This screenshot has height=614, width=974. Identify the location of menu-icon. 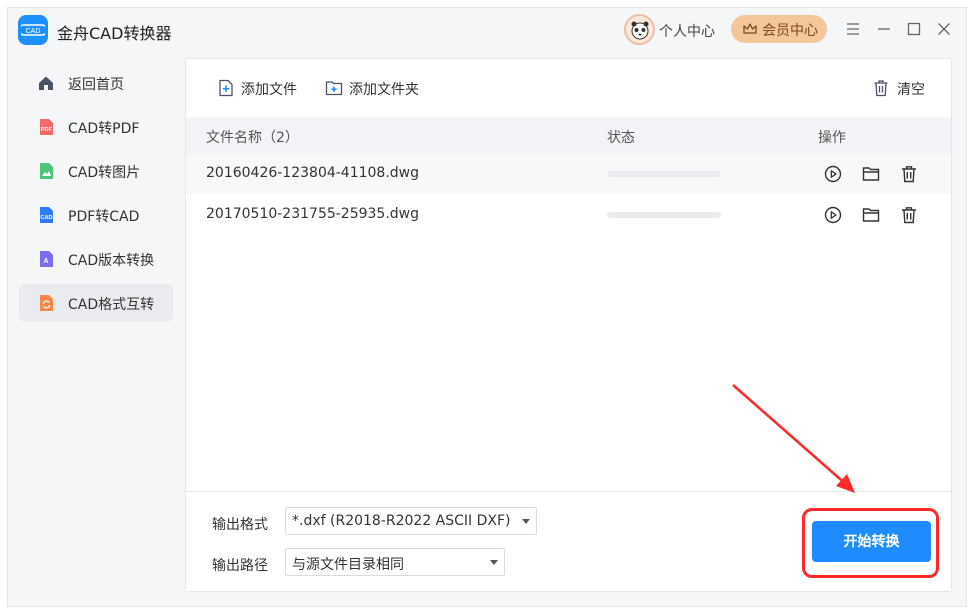
(853, 29).